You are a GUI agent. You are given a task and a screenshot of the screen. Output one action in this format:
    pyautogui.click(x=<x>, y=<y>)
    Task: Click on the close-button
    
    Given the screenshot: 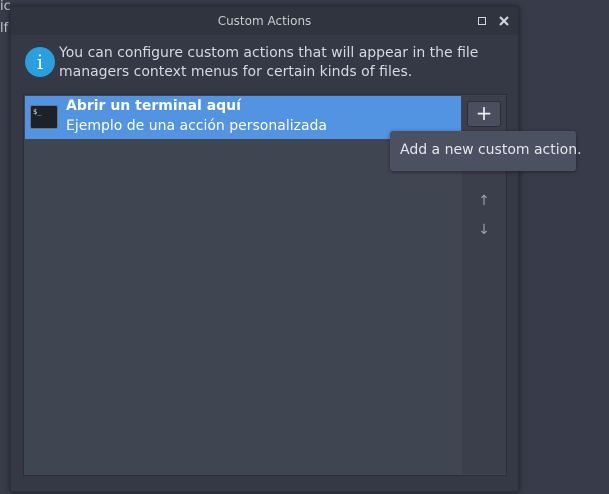 What is the action you would take?
    pyautogui.click(x=504, y=21)
    